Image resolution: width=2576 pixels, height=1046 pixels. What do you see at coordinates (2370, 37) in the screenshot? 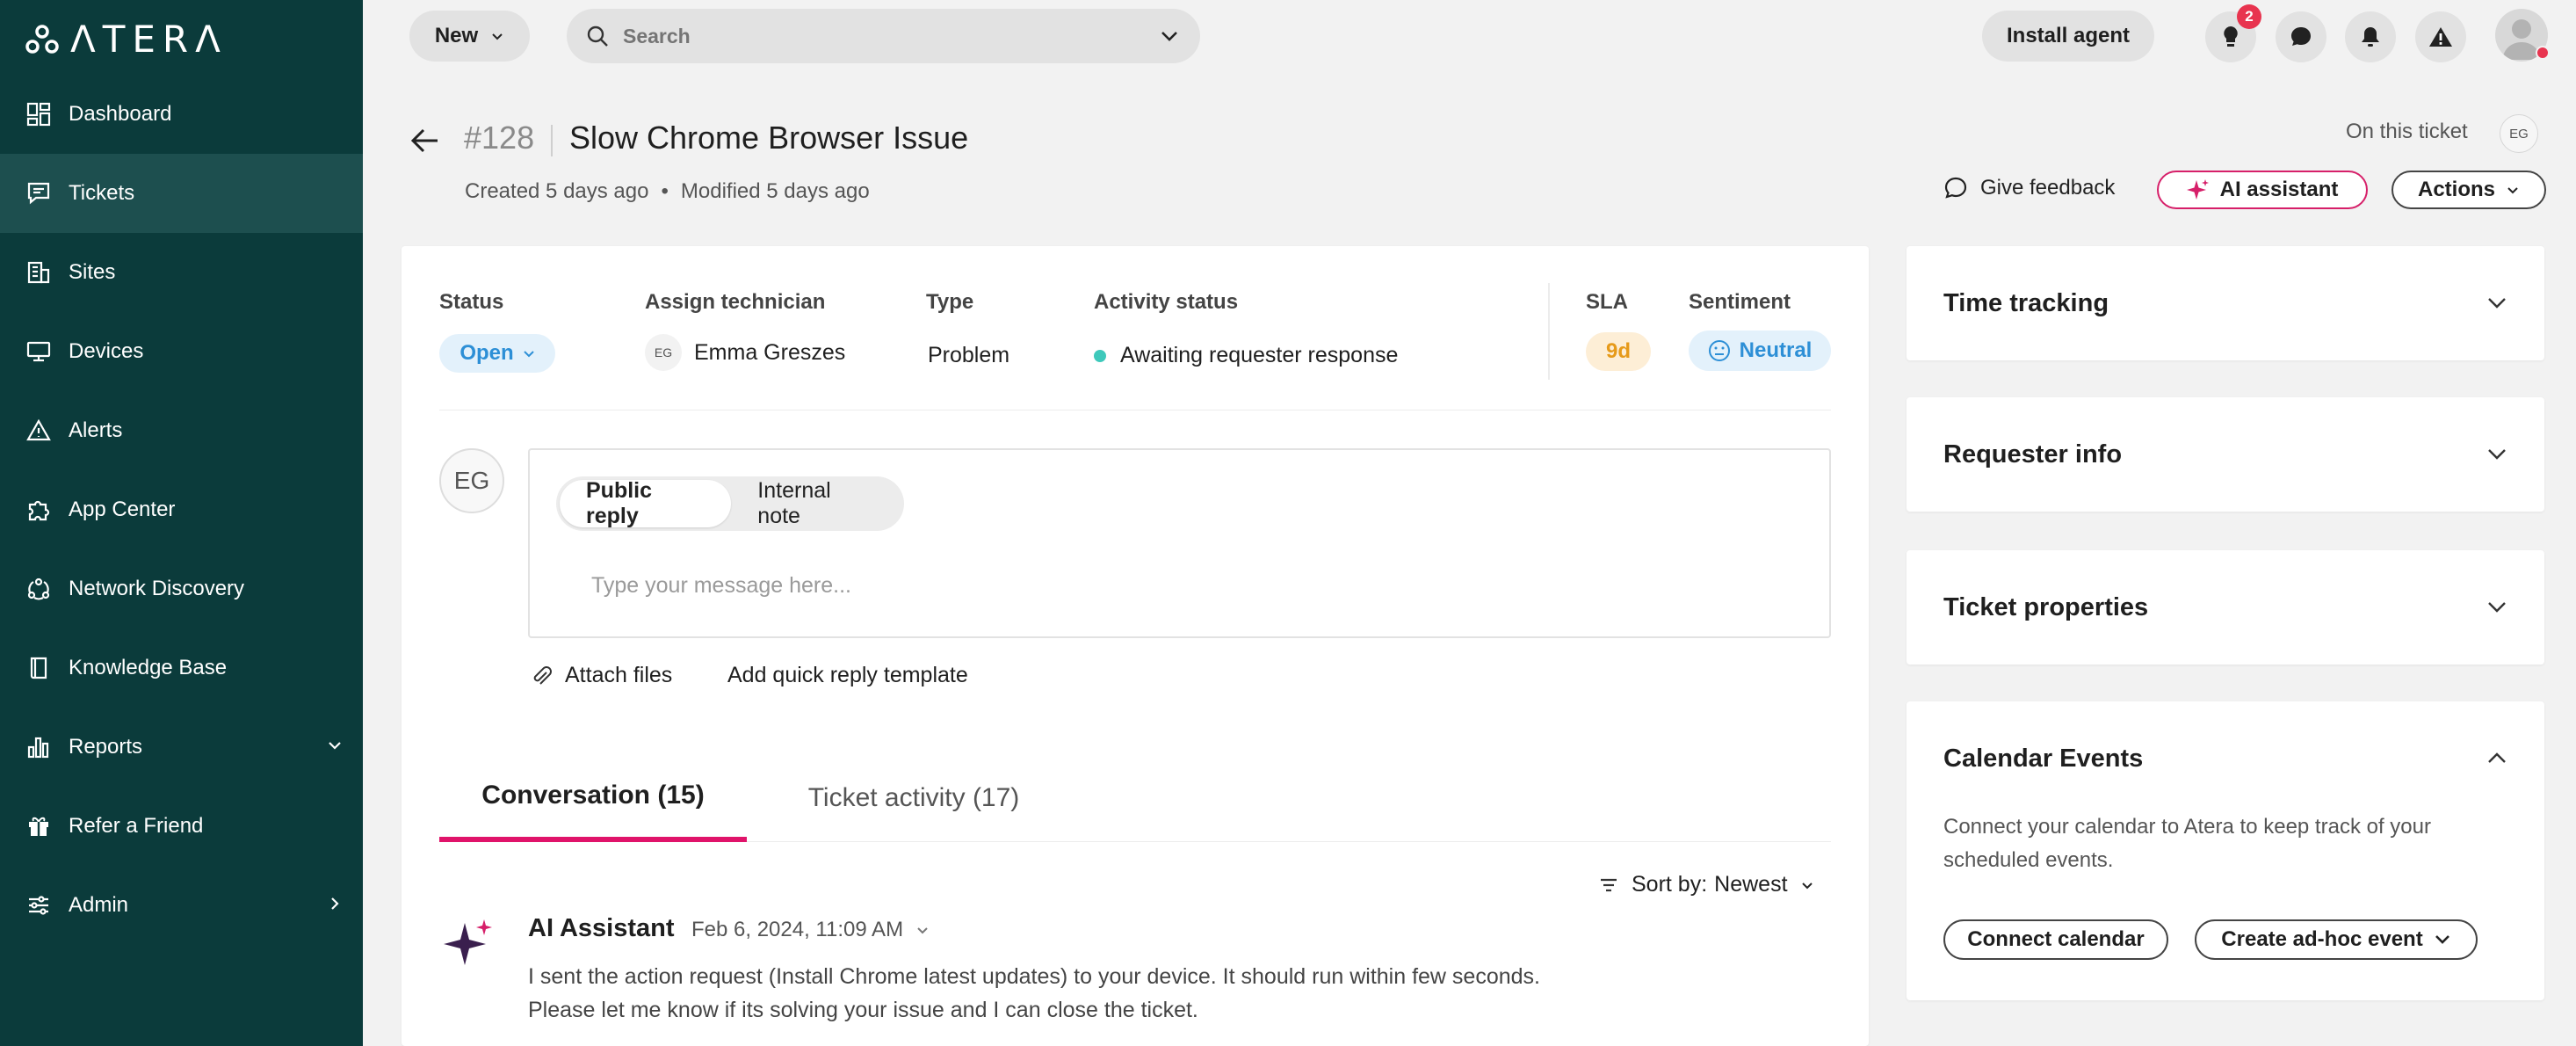
I see `notifications-button` at bounding box center [2370, 37].